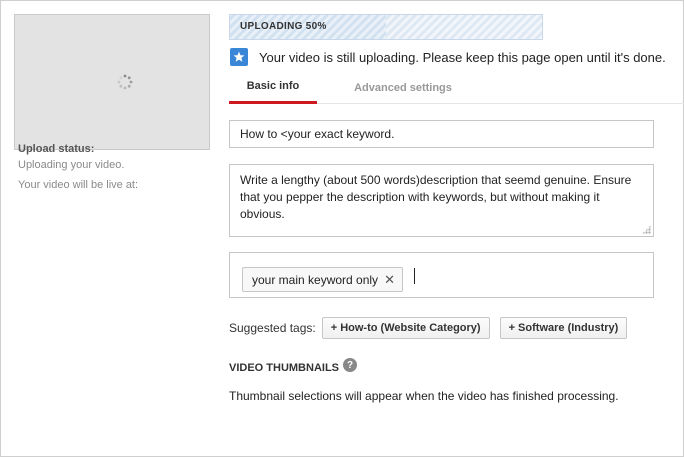  Describe the element at coordinates (563, 328) in the screenshot. I see `suggested-tag-software-button: + Software (Industry)` at that location.